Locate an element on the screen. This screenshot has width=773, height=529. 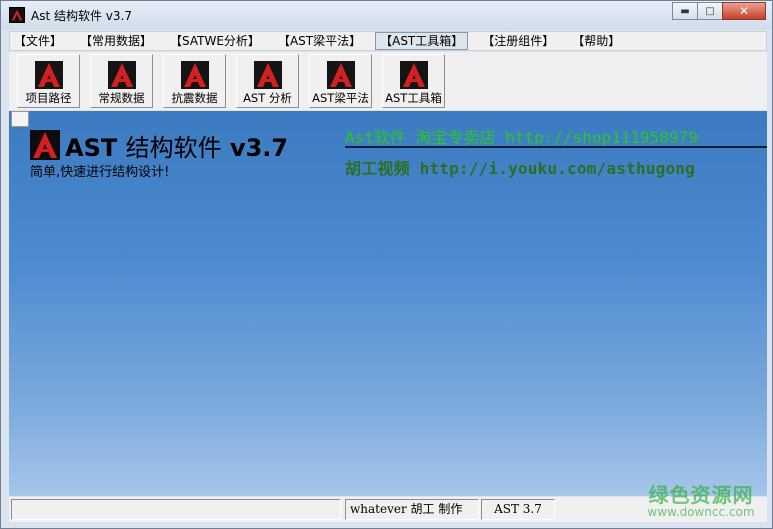
menu-satwe-analysis: 【SATWE分析】 is located at coordinates (215, 41).